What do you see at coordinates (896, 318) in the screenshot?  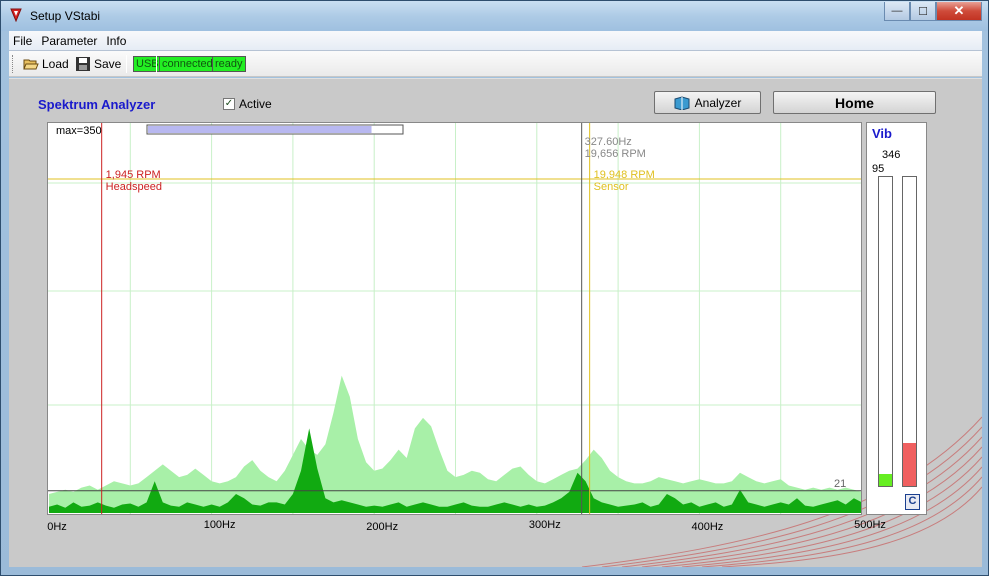 I see `vibration-panel: Vib 346 95 C` at bounding box center [896, 318].